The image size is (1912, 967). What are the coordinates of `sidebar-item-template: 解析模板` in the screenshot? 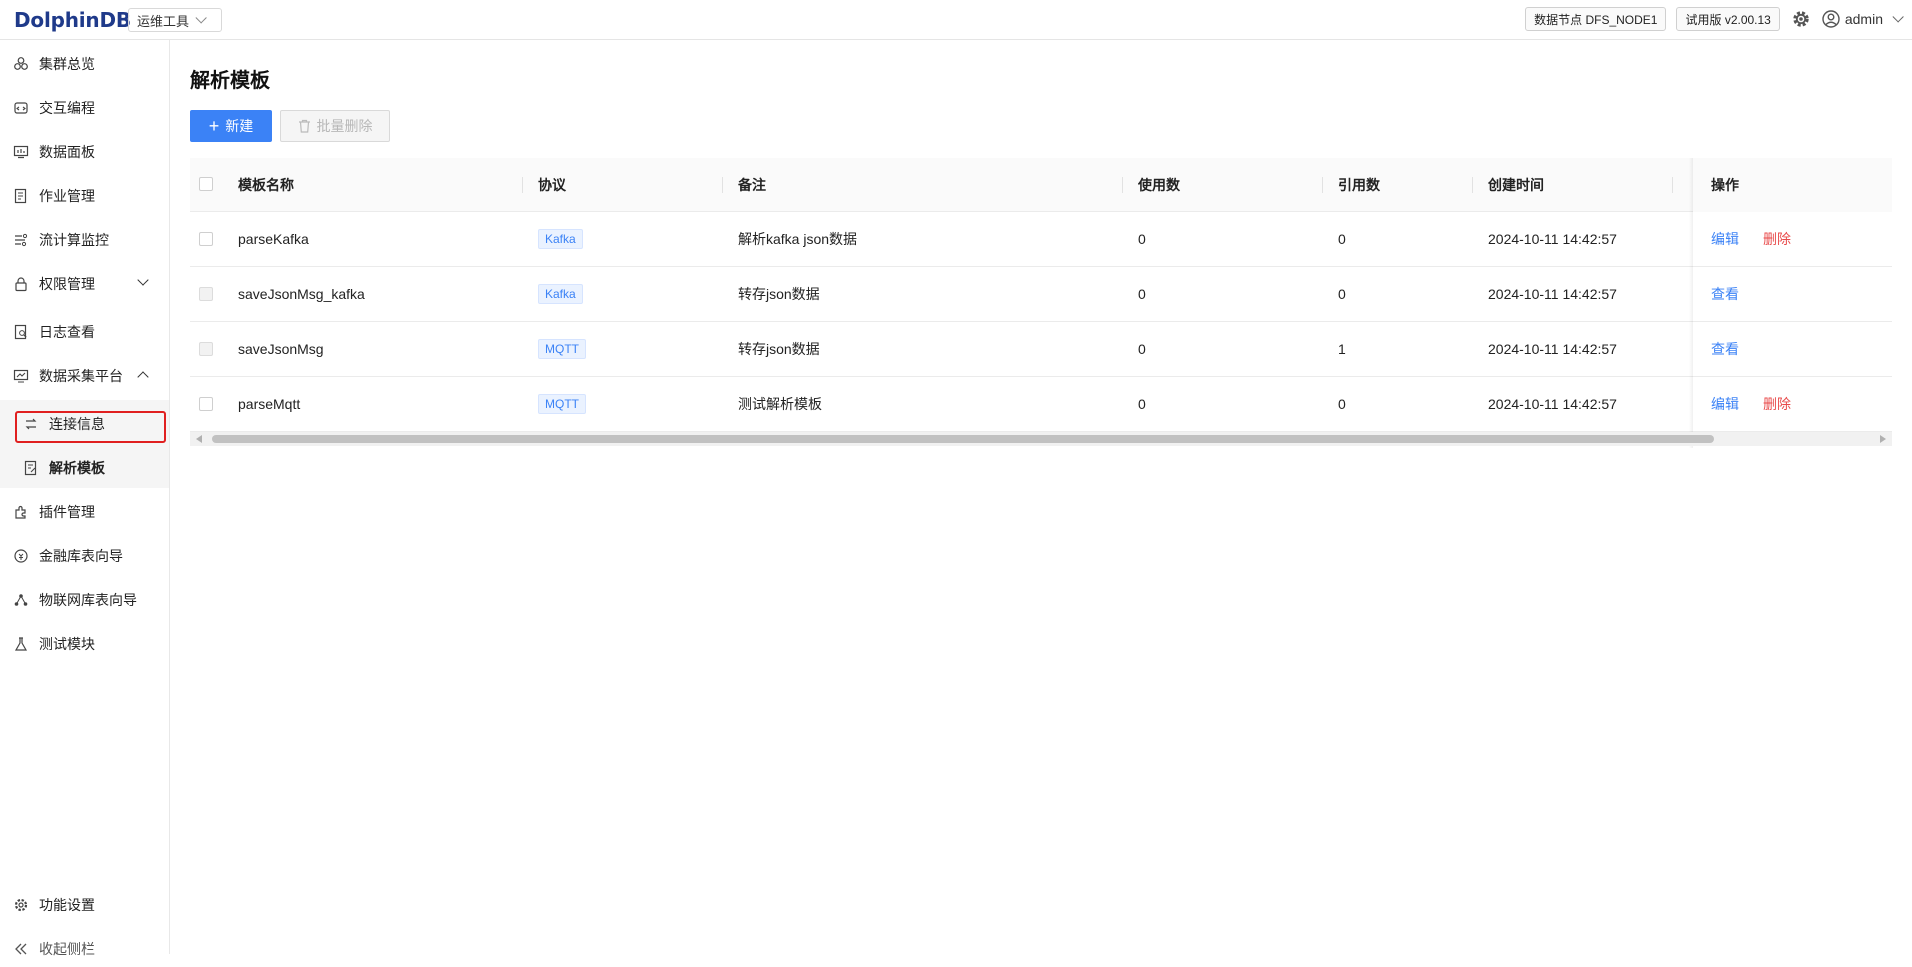 It's located at (84, 468).